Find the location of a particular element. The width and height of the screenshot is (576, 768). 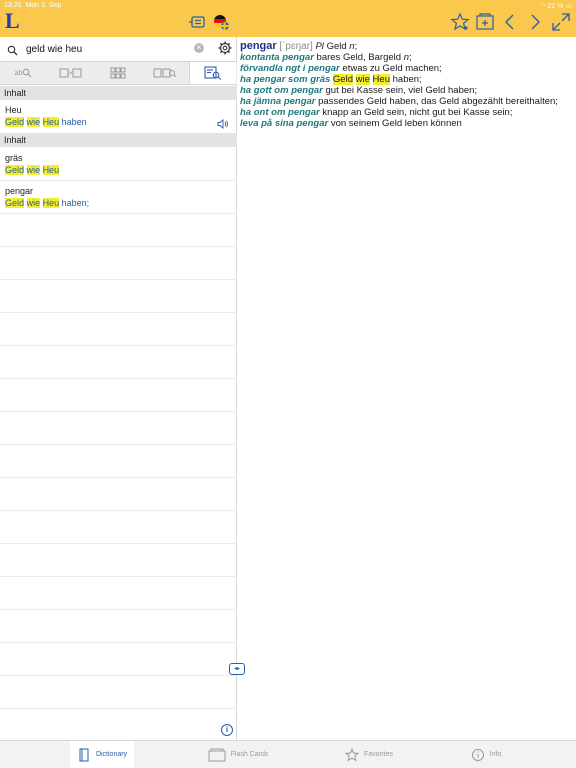

mode-headword-search: ab is located at coordinates (23, 73).